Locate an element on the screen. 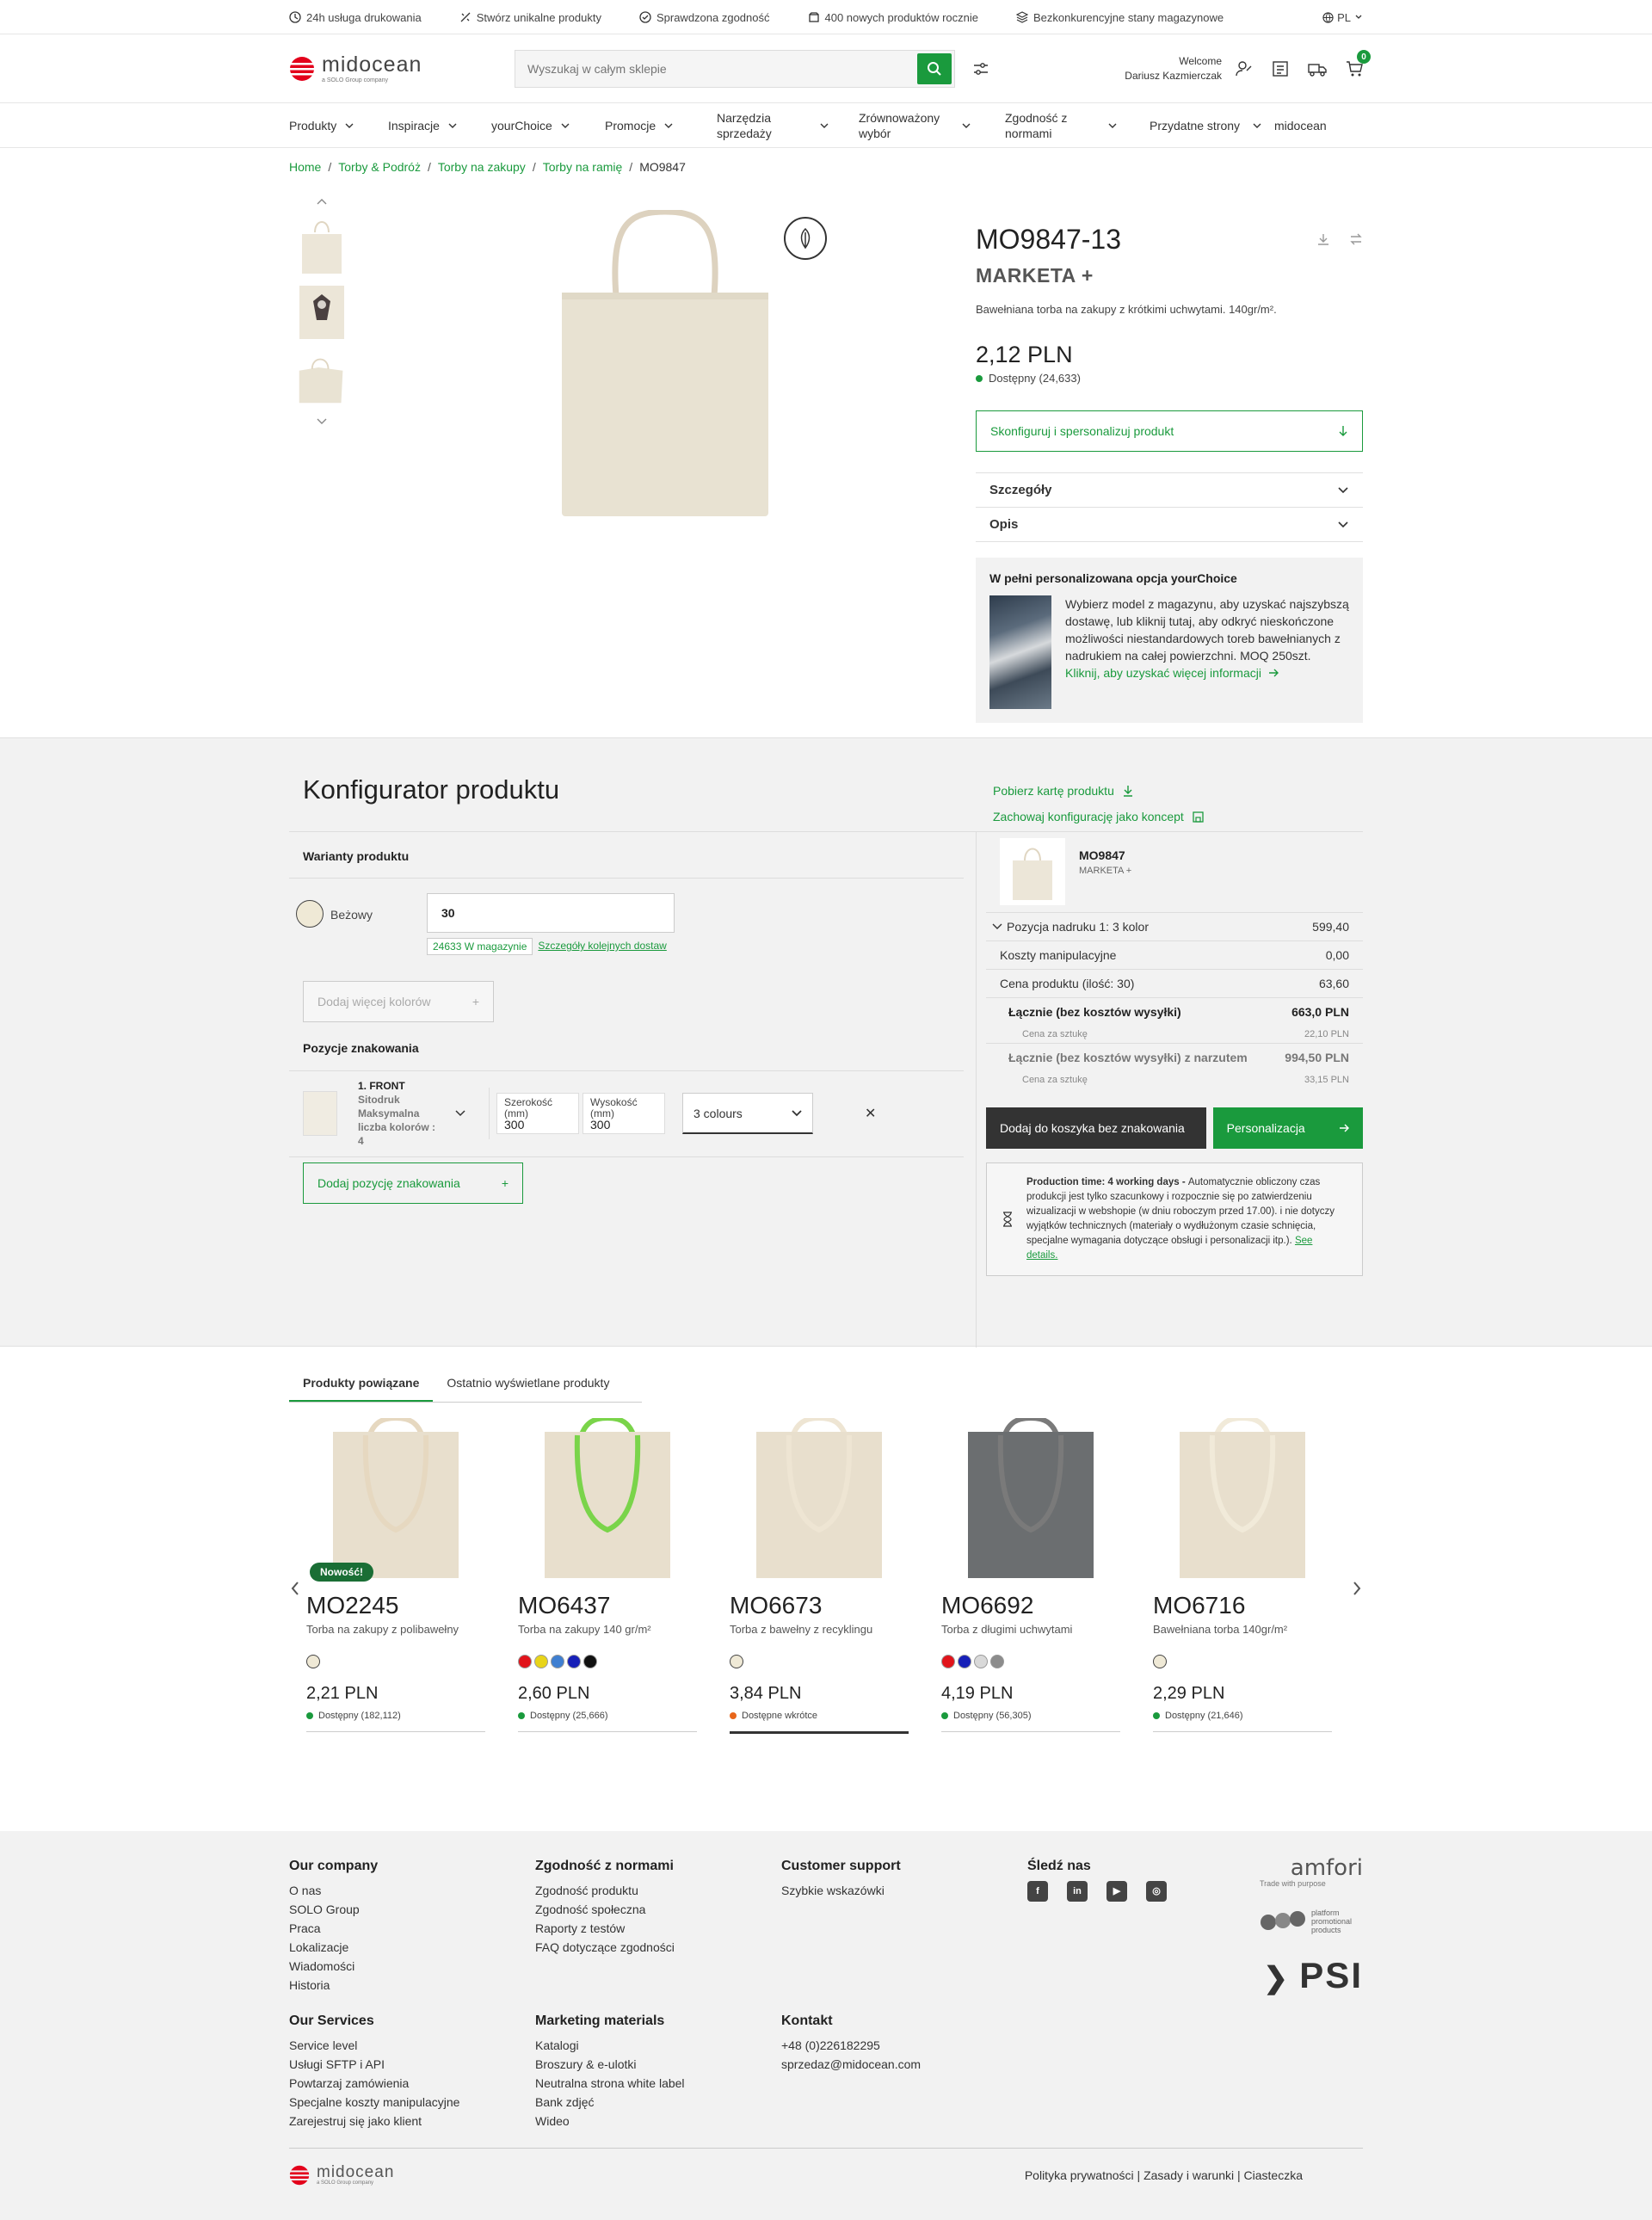 The image size is (1652, 2220). width-field: Szerokość (mm) 300 is located at coordinates (537, 1113).